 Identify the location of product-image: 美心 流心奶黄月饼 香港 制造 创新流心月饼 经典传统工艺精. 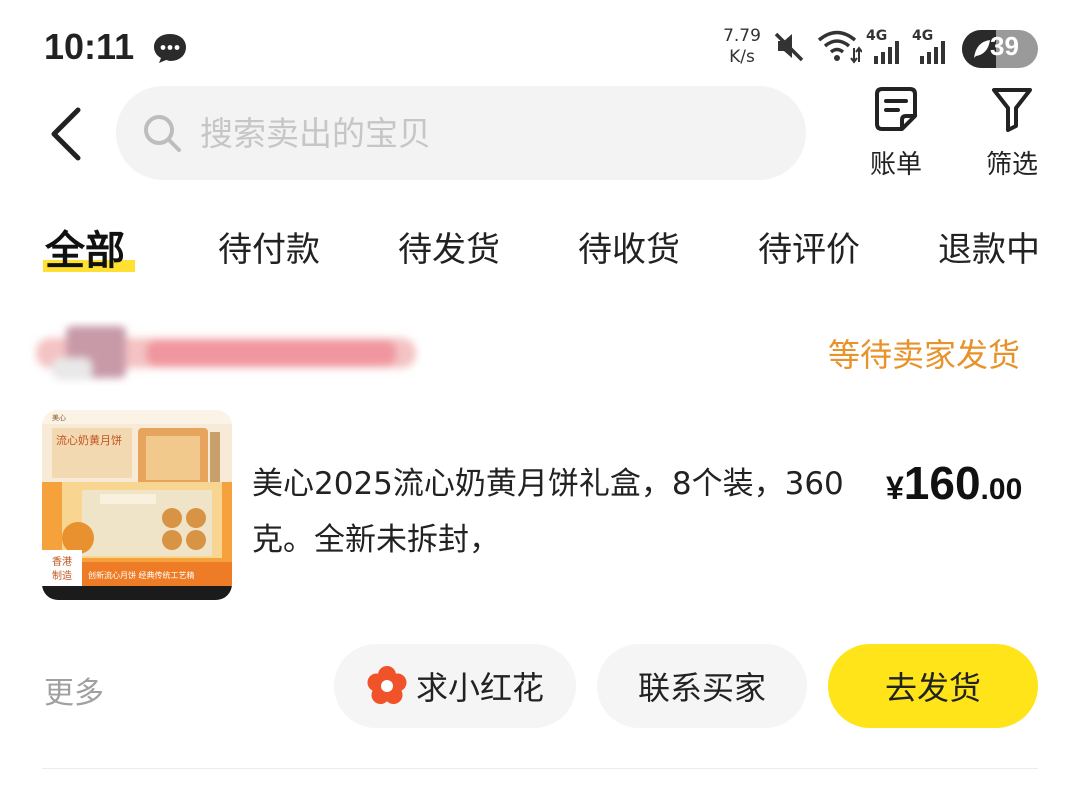
(137, 505).